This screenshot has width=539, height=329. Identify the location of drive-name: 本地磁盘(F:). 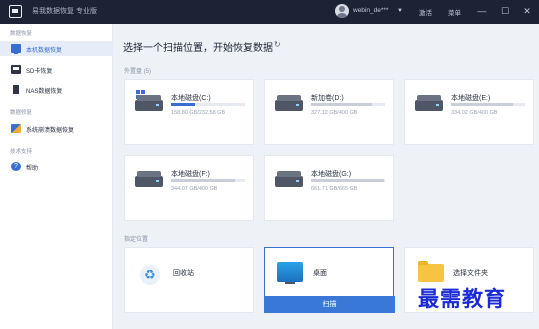
(190, 174).